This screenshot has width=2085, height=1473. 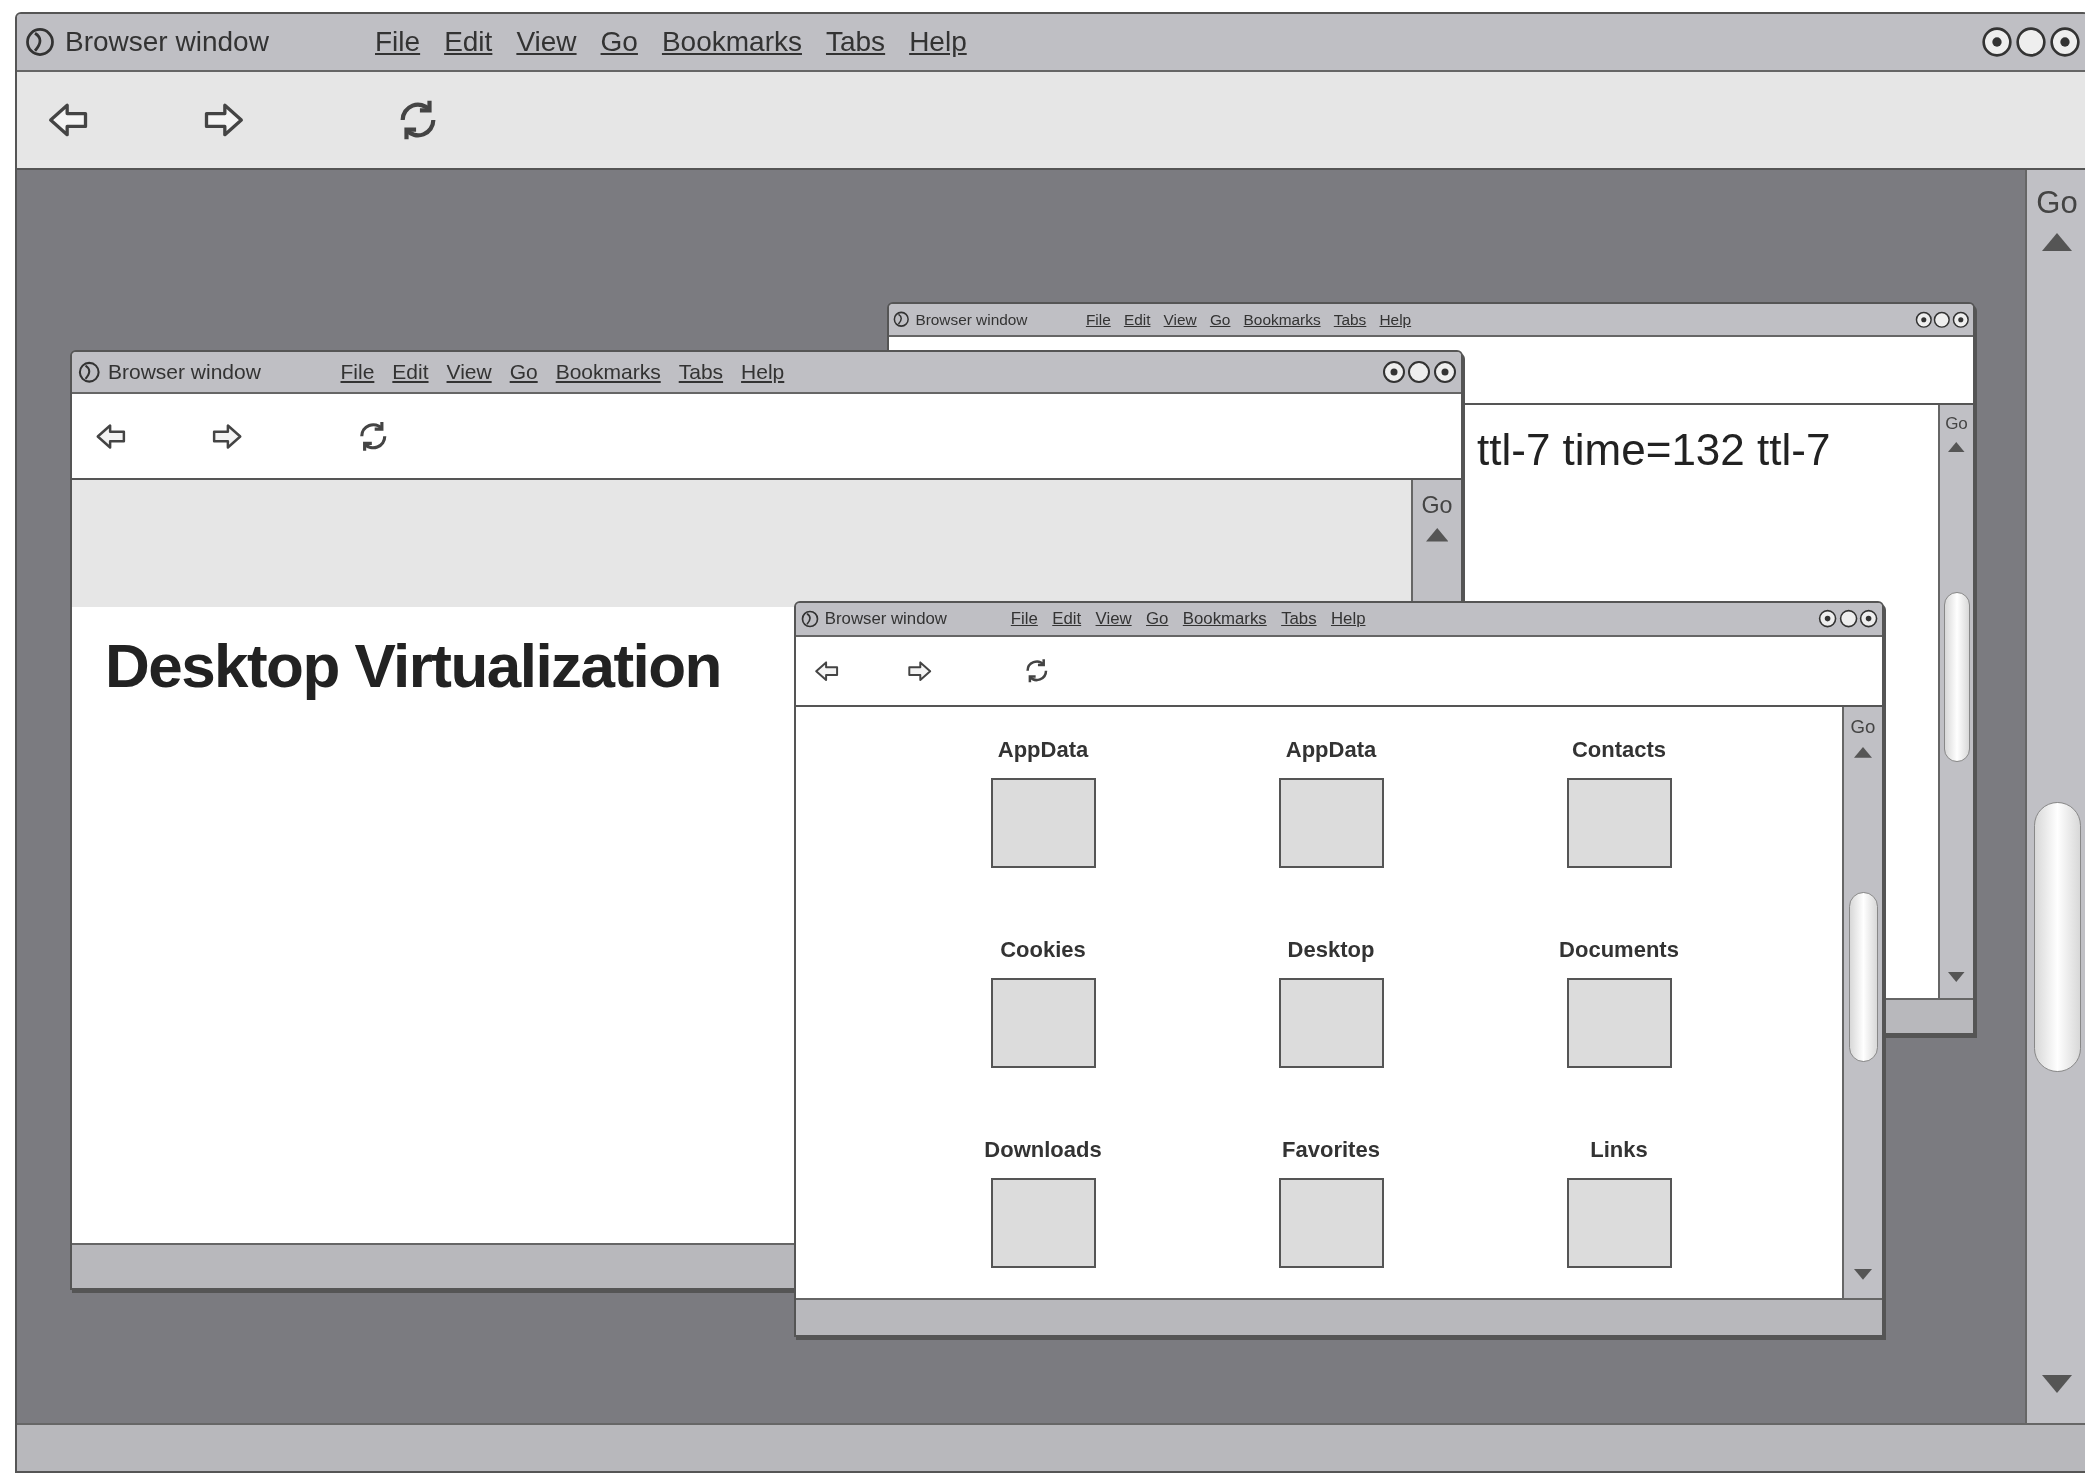 I want to click on folder-label: Documents, so click(x=1619, y=950).